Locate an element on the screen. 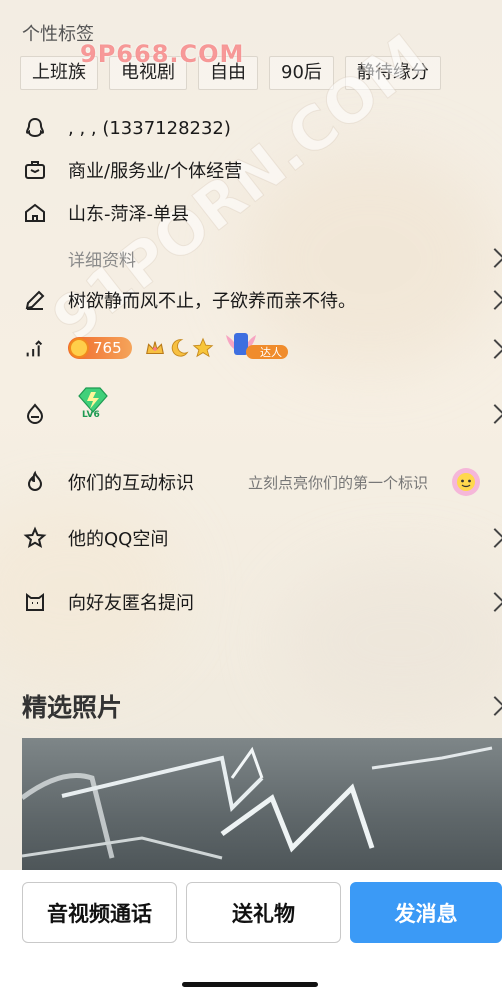  interaction-row: 你们的互动标识 立刻点亮你们的第一个标识 is located at coordinates (251, 482).